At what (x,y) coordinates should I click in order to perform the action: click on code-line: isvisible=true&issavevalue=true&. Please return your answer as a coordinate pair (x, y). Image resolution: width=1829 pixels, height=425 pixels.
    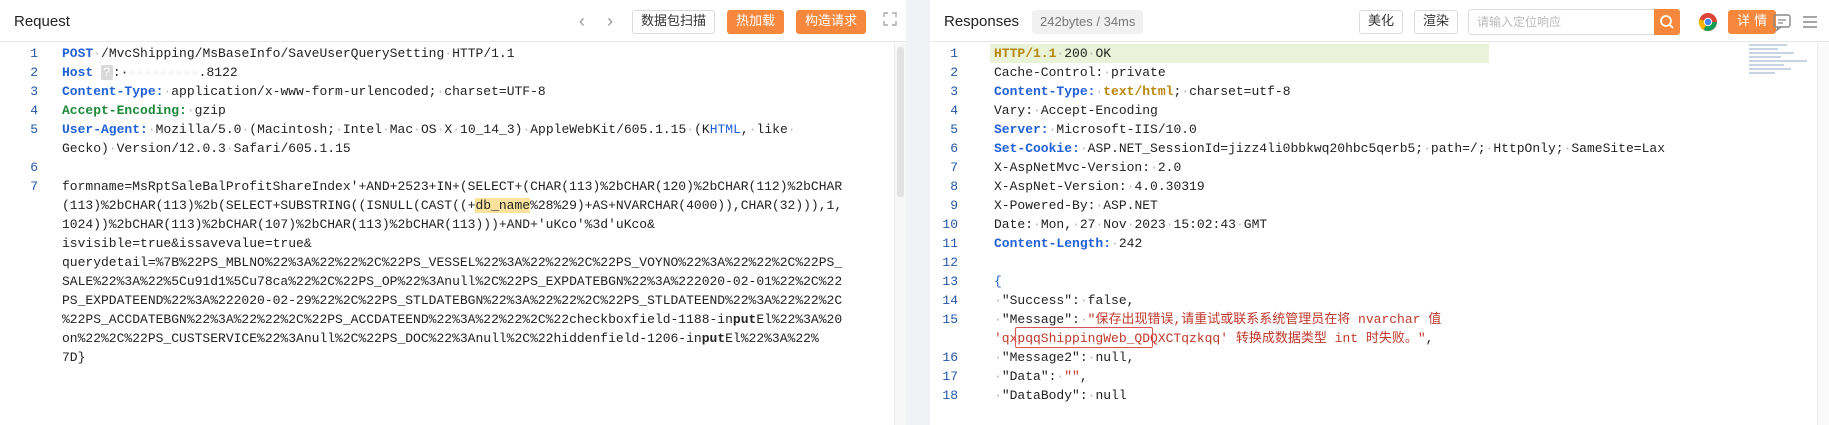
    Looking at the image, I should click on (453, 243).